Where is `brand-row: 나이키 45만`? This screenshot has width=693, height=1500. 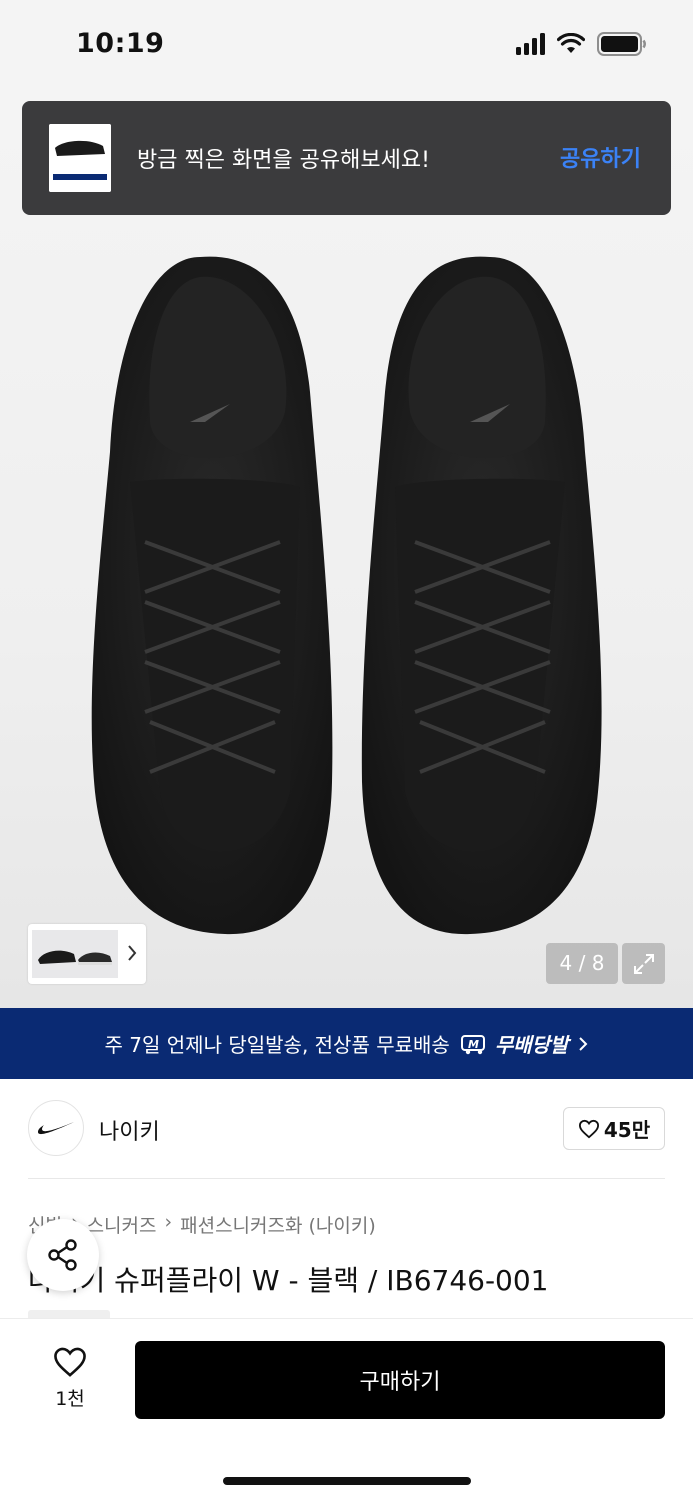
brand-row: 나이키 45만 is located at coordinates (346, 1129).